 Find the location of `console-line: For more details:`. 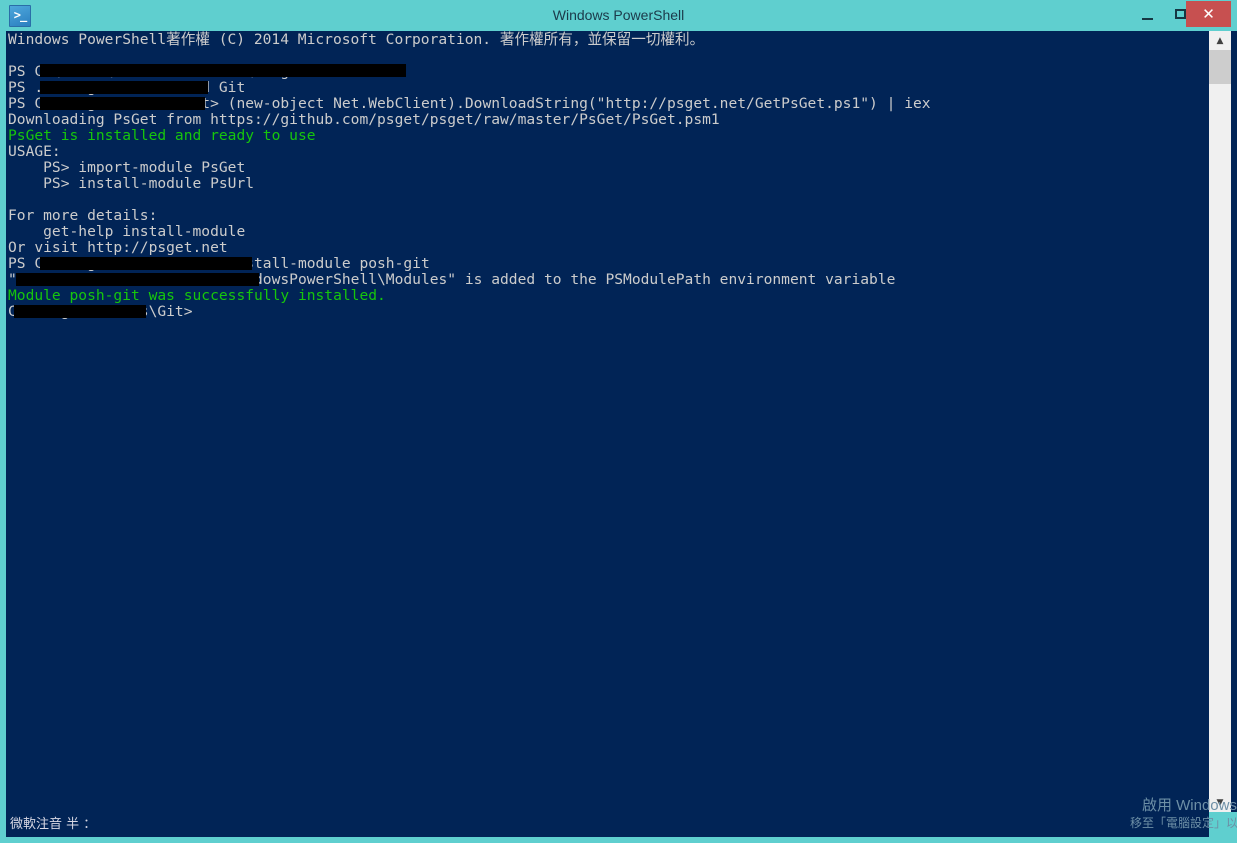

console-line: For more details: is located at coordinates (83, 215).